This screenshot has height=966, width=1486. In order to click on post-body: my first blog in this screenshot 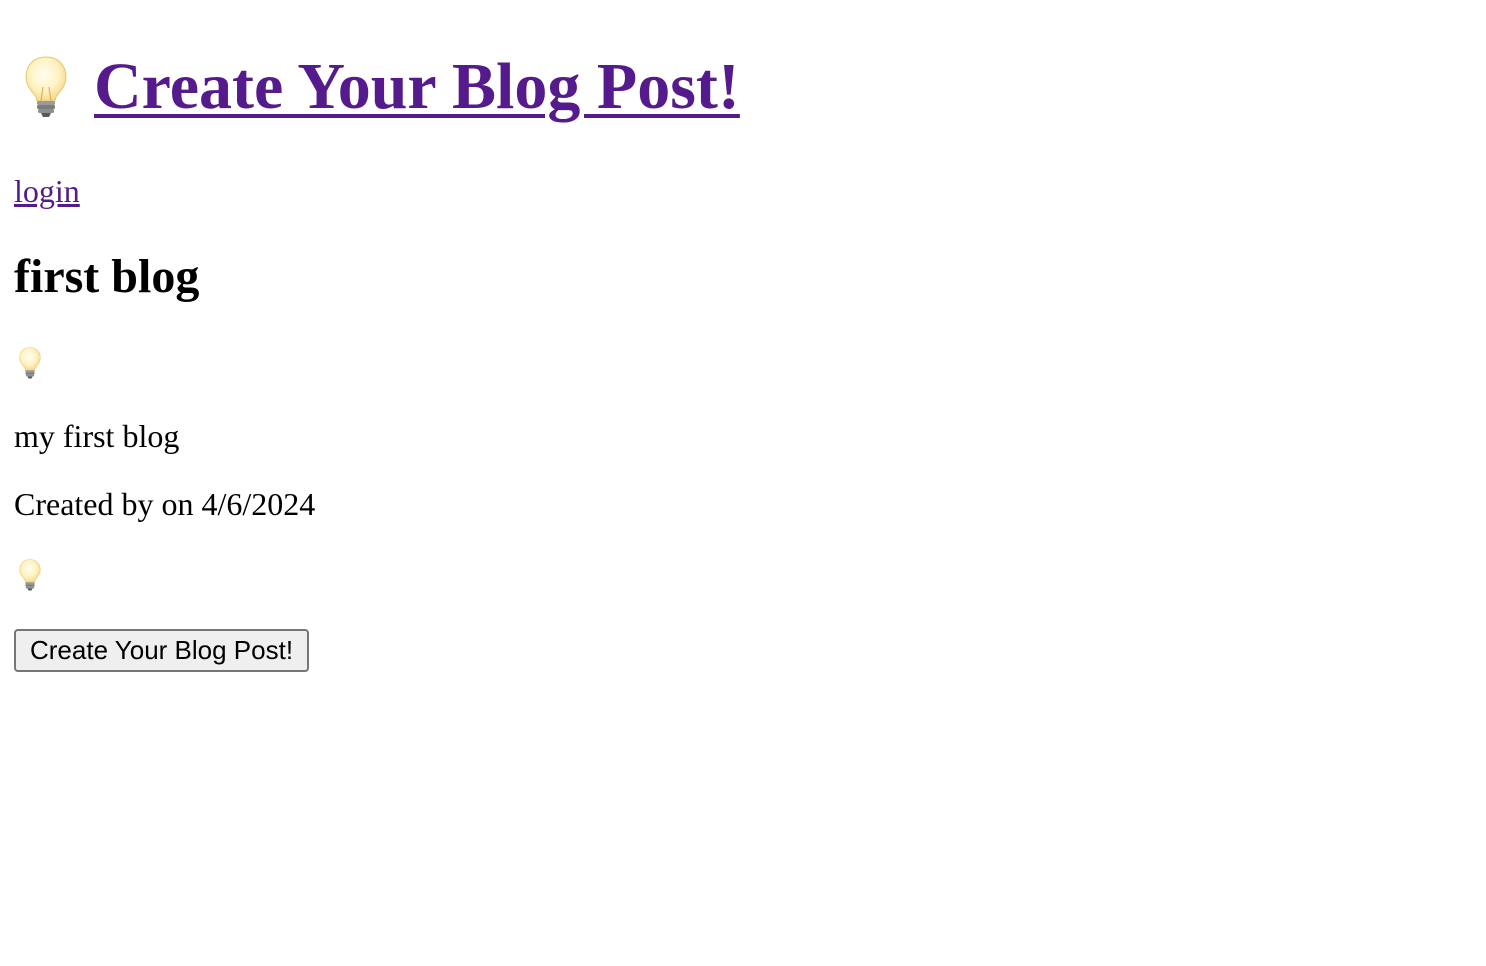, I will do `click(97, 436)`.